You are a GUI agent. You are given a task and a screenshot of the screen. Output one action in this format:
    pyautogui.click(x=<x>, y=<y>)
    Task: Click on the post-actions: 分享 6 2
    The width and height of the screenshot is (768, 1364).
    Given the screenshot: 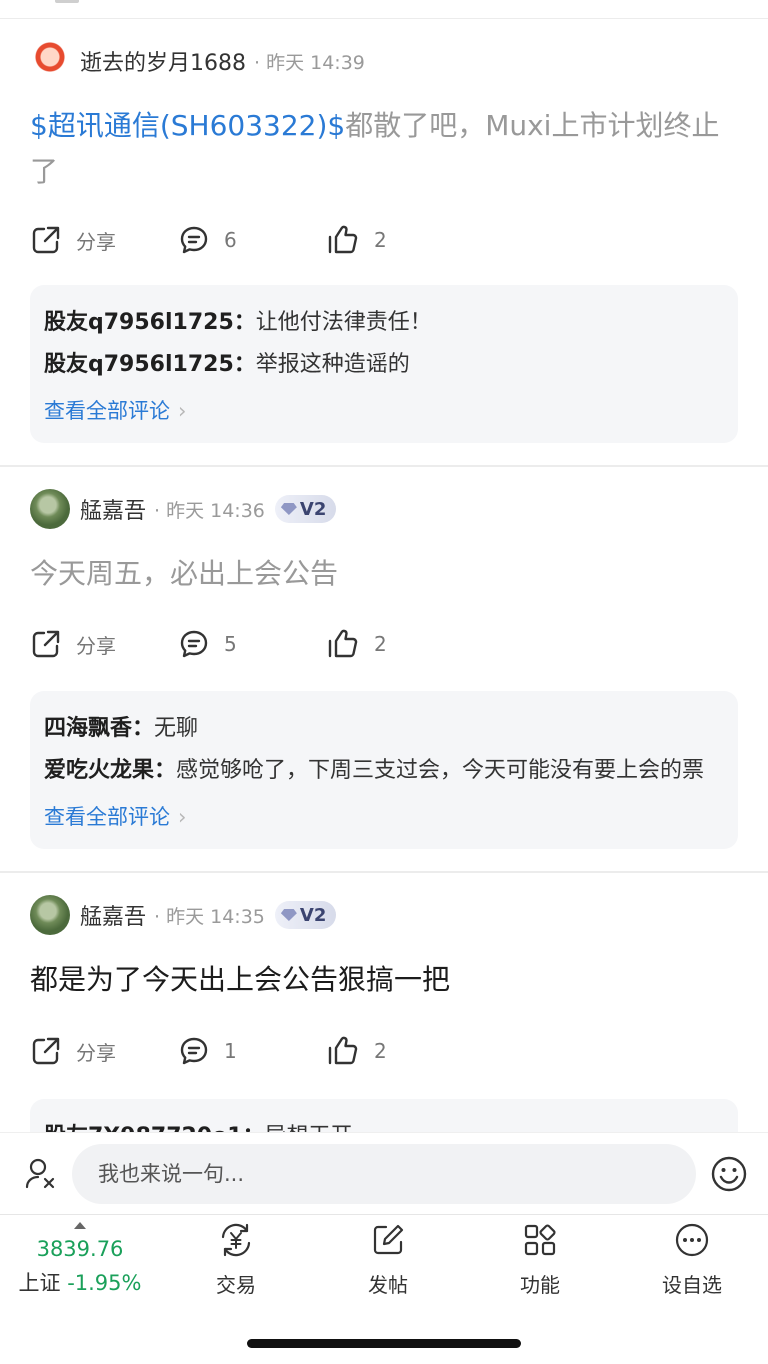 What is the action you would take?
    pyautogui.click(x=384, y=240)
    